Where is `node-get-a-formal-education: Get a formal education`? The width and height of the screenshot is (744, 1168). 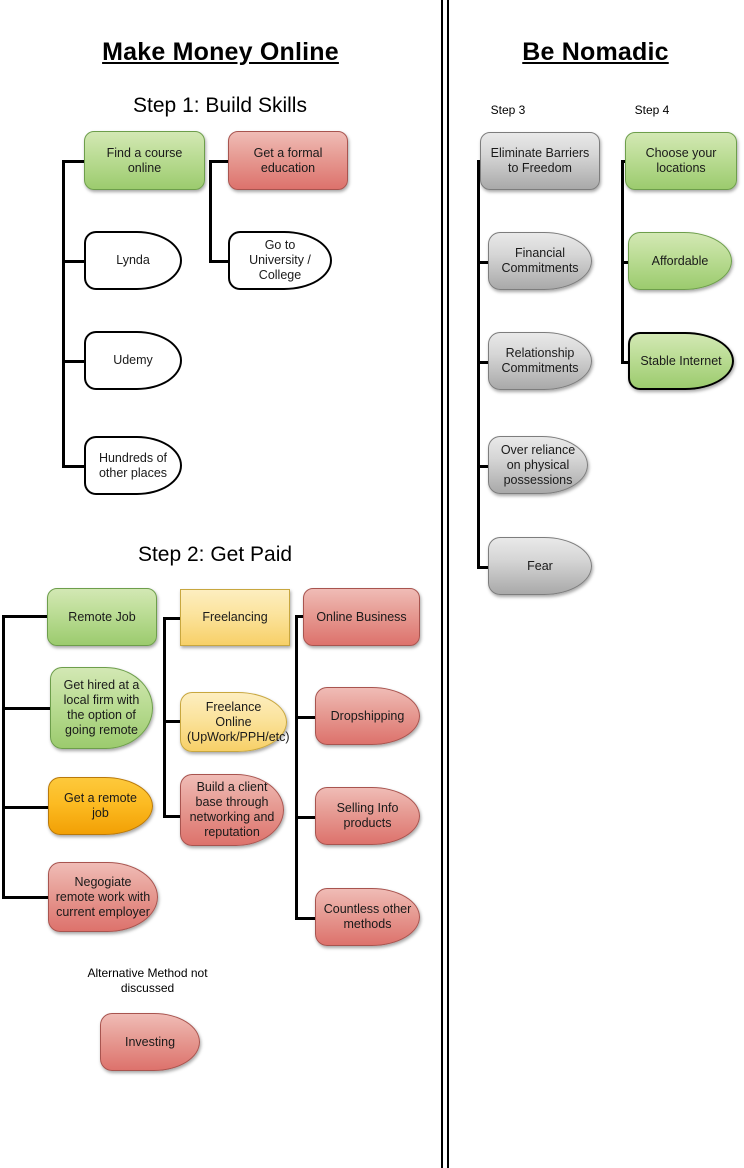 node-get-a-formal-education: Get a formal education is located at coordinates (288, 160).